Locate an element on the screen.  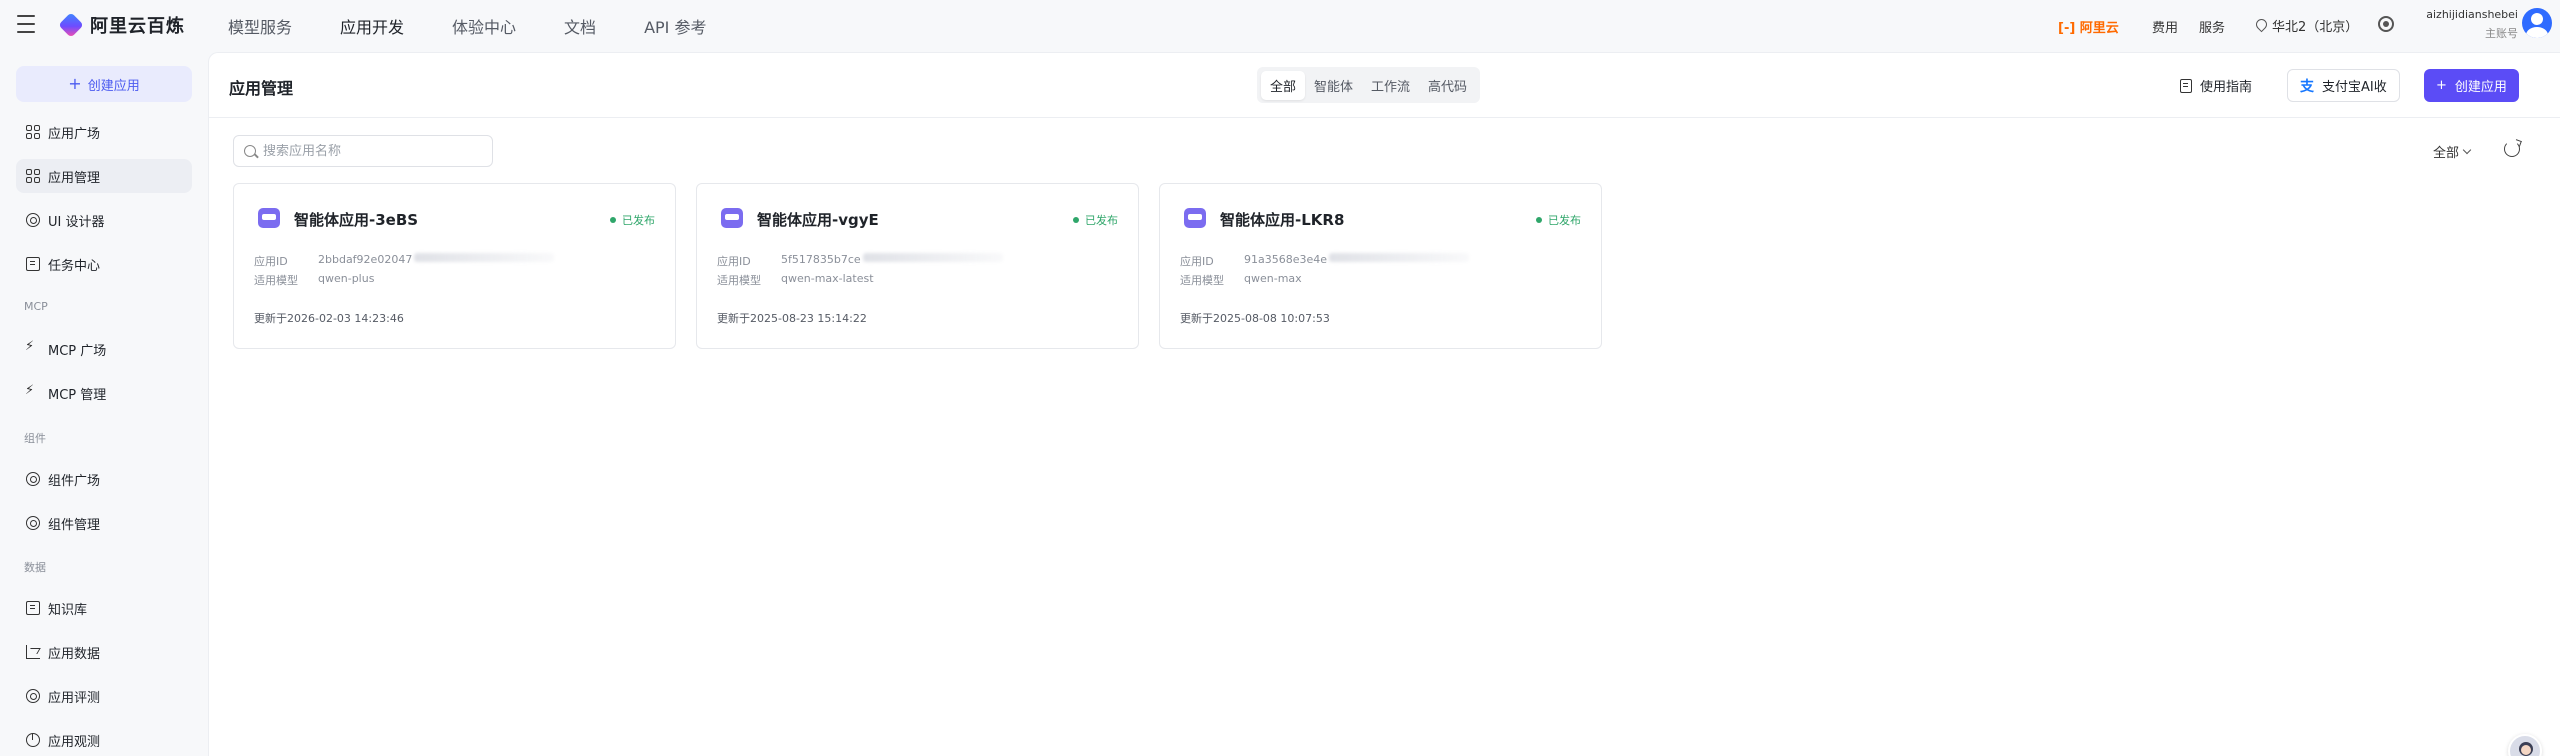
sidebar-item-label: UI 设计器 is located at coordinates (76, 222).